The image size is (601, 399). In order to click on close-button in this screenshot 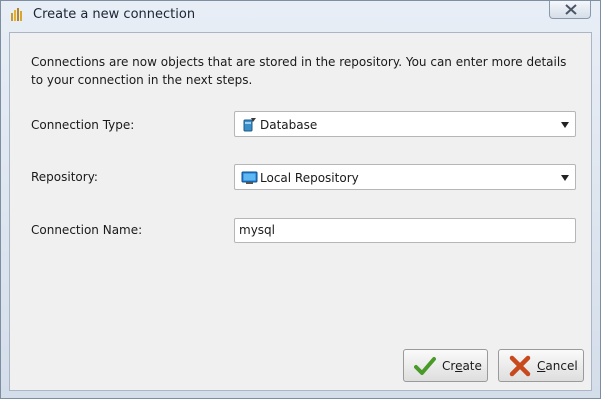, I will do `click(570, 10)`.